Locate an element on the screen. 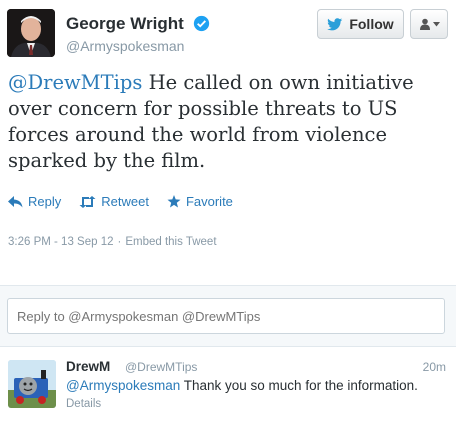 The height and width of the screenshot is (425, 456). reply-body: Thank you so much for the information. is located at coordinates (299, 385).